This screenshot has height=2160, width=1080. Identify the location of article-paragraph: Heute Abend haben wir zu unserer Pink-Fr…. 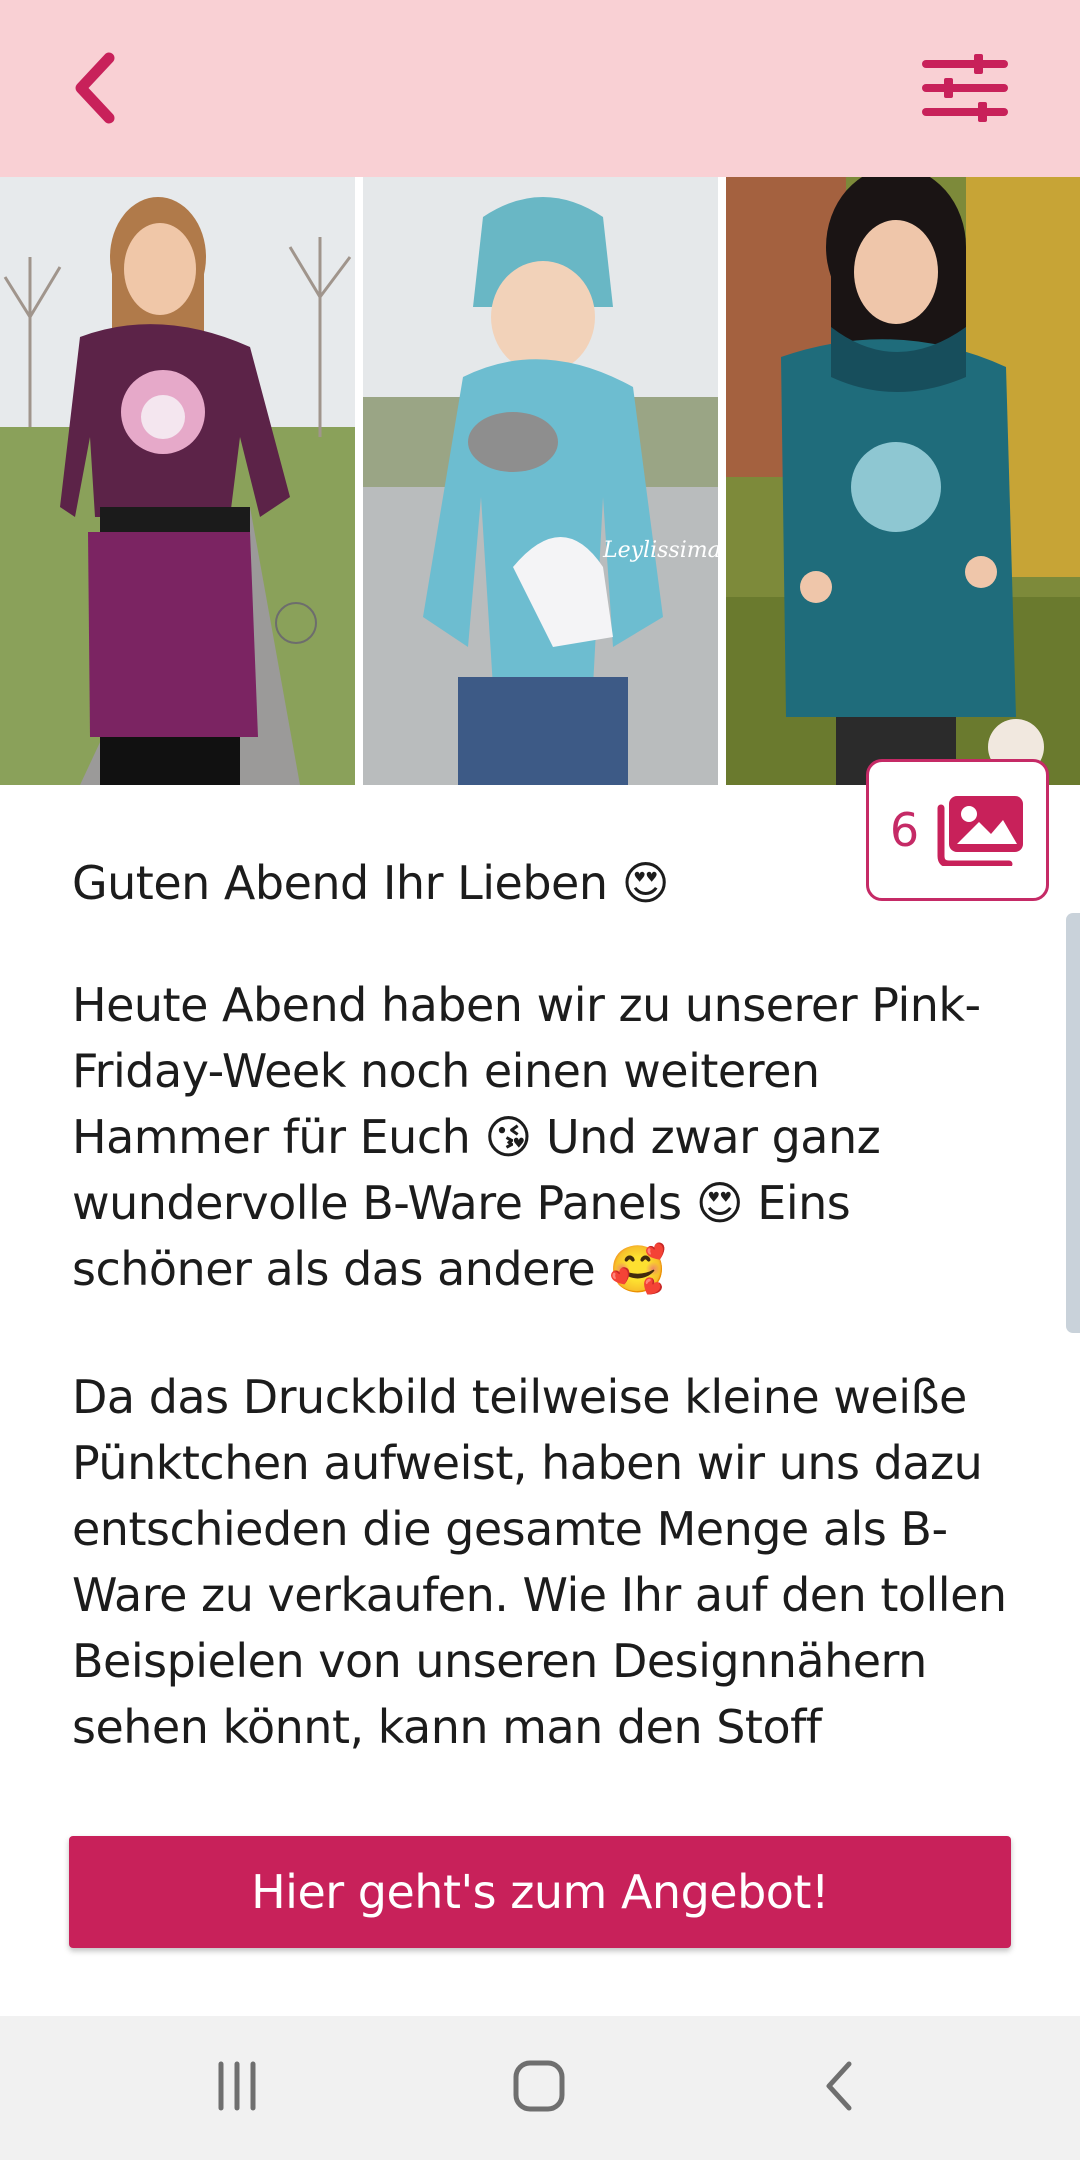
(526, 1137).